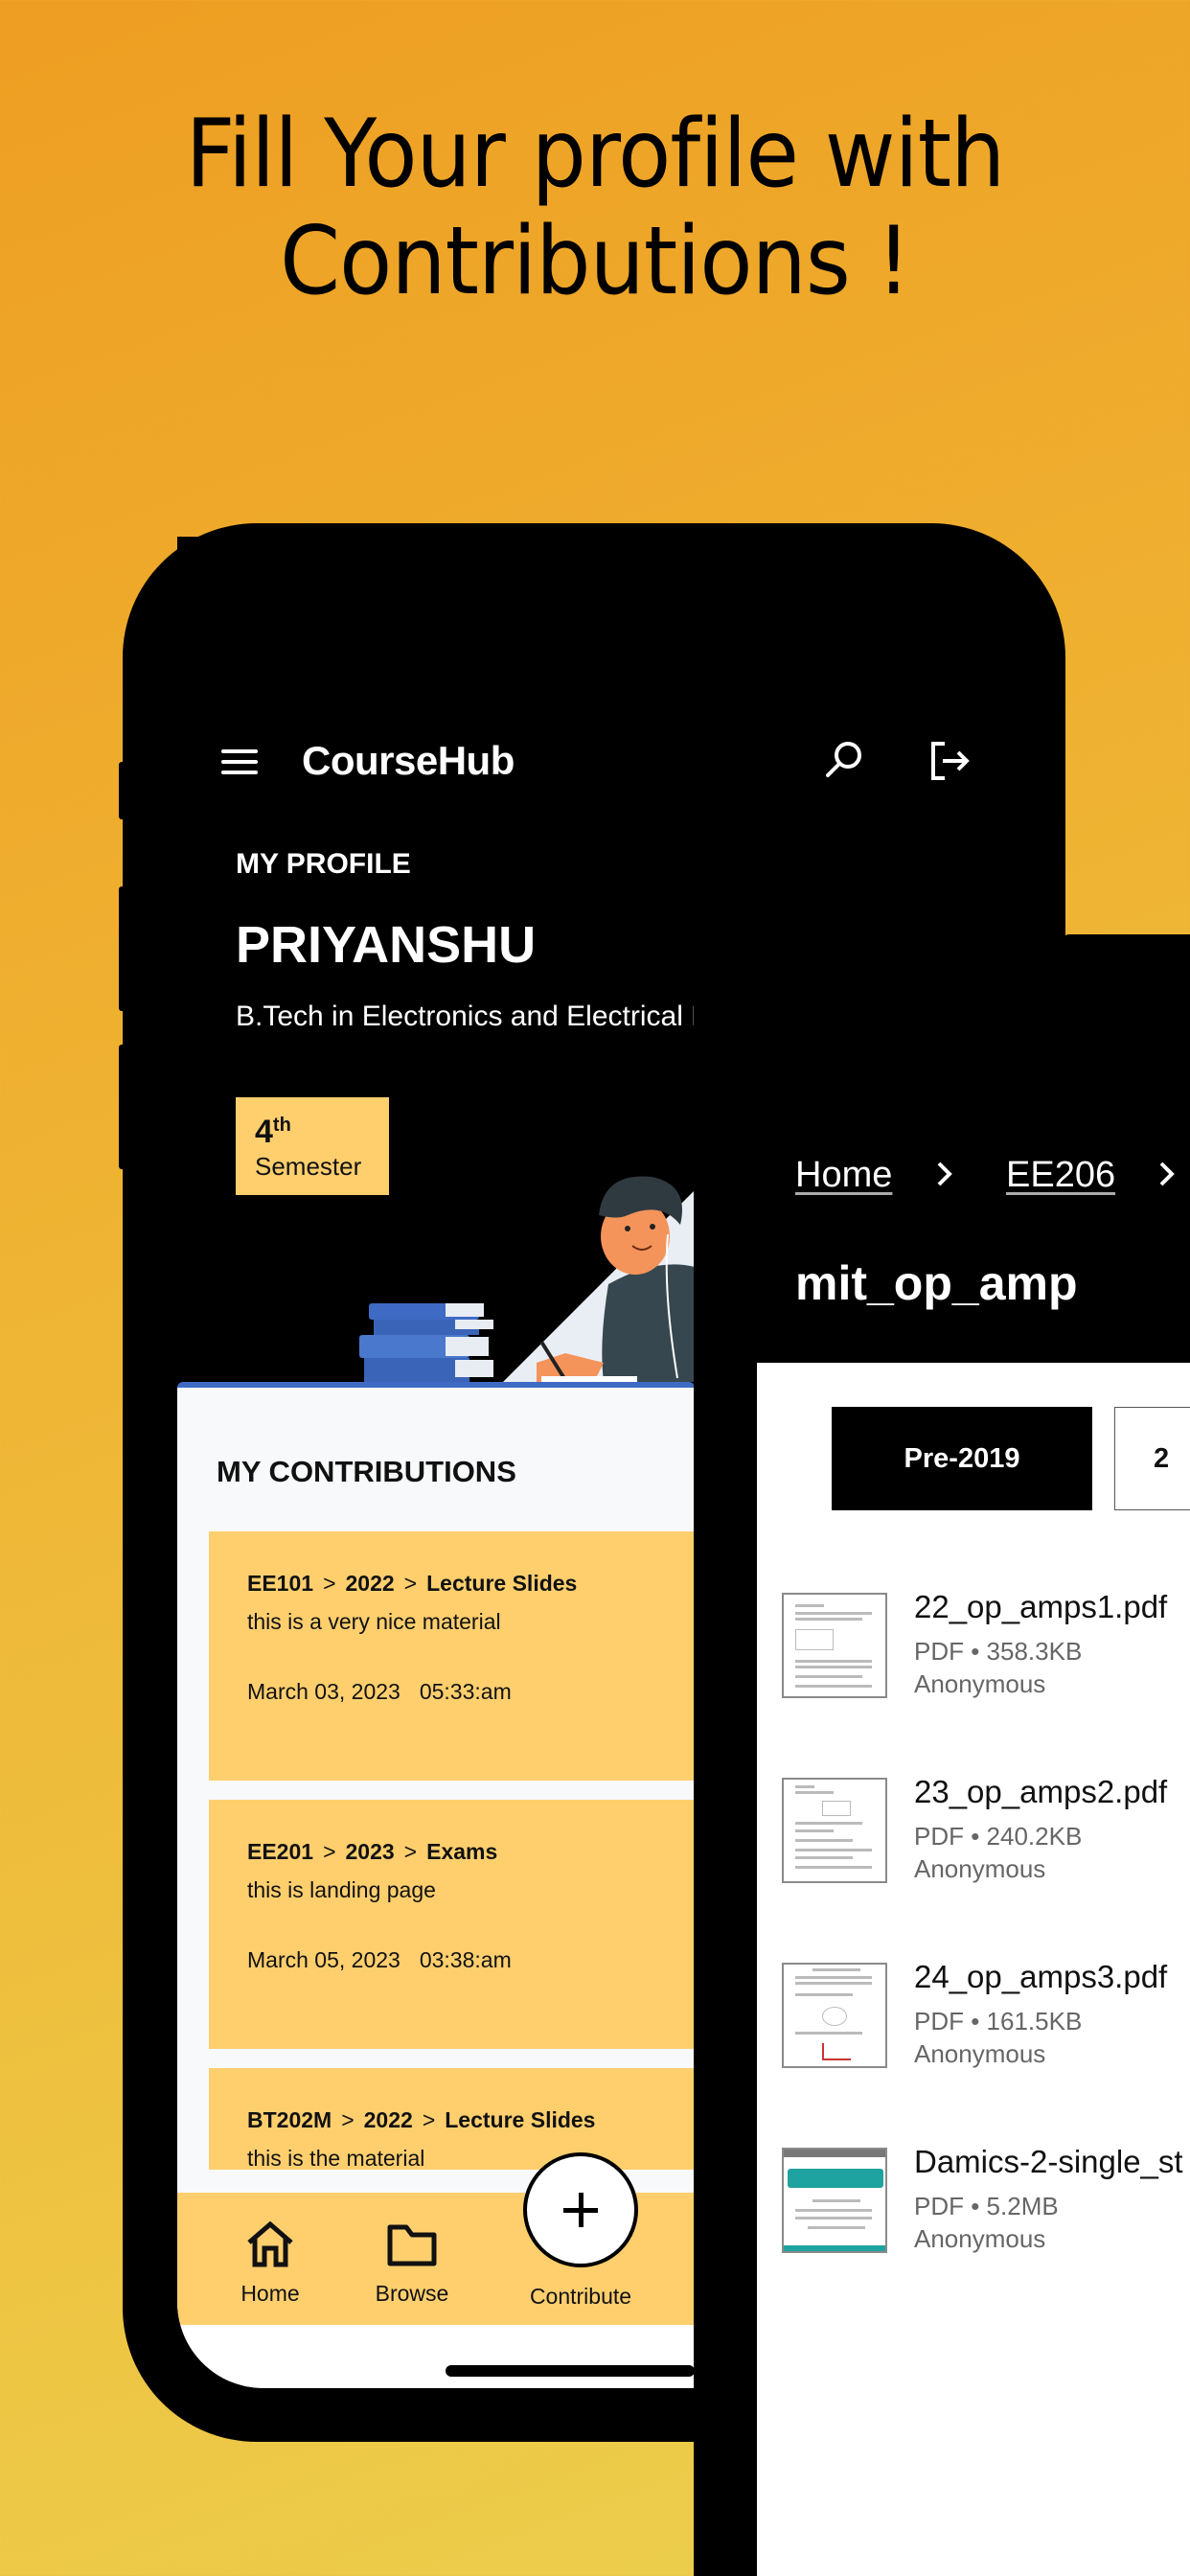 This screenshot has width=1190, height=2576. Describe the element at coordinates (999, 2021) in the screenshot. I see `file-meta: PDF • 161.5KB` at that location.